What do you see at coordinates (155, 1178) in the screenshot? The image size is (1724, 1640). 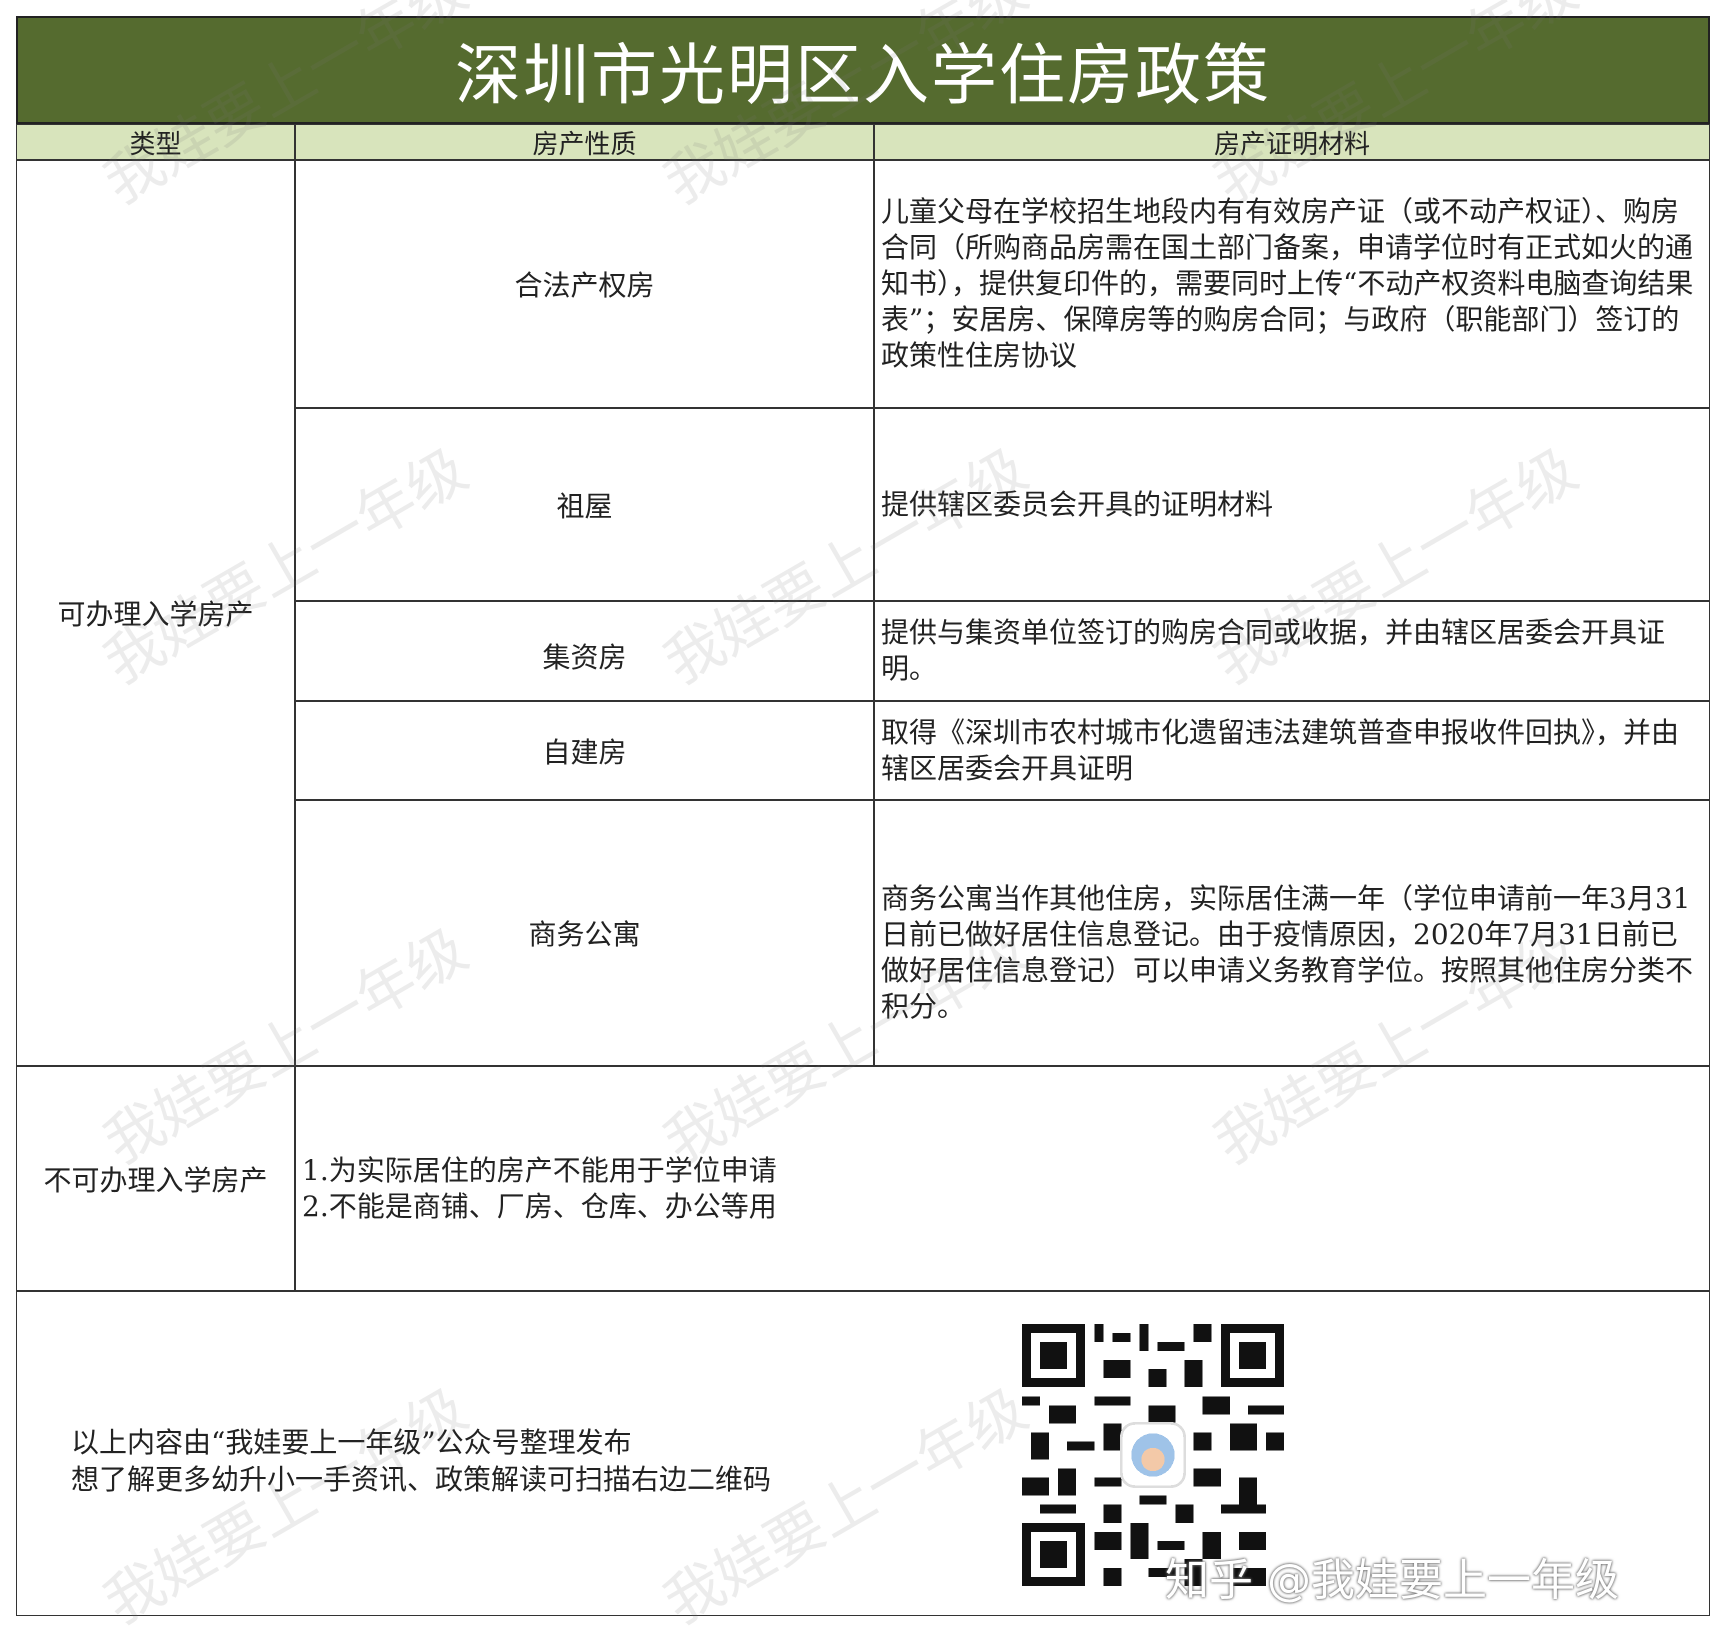 I see `ineligible-label: 不可办理入学房产` at bounding box center [155, 1178].